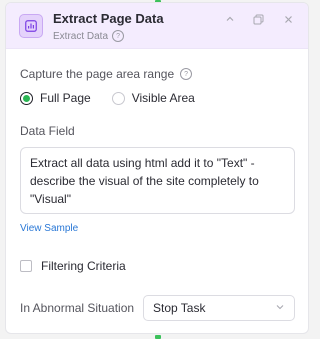 The image size is (320, 339). Describe the element at coordinates (158, 337) in the screenshot. I see `connector-bottom-handle` at that location.